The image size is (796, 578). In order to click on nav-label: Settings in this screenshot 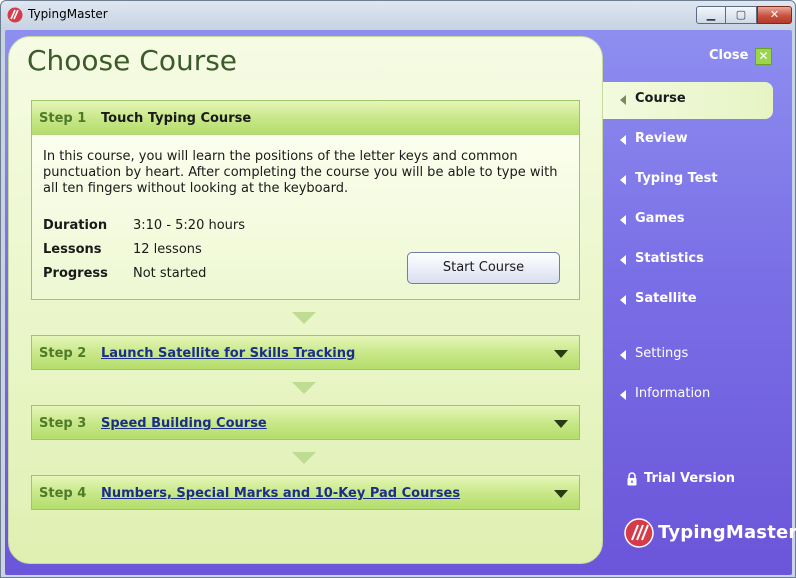, I will do `click(662, 353)`.